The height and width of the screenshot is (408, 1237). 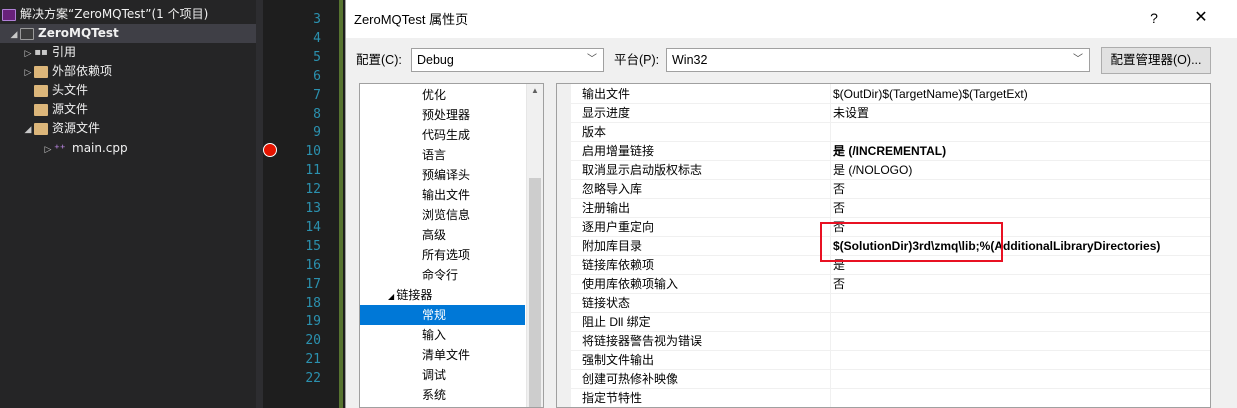 What do you see at coordinates (317, 38) in the screenshot?
I see `line-number: 4` at bounding box center [317, 38].